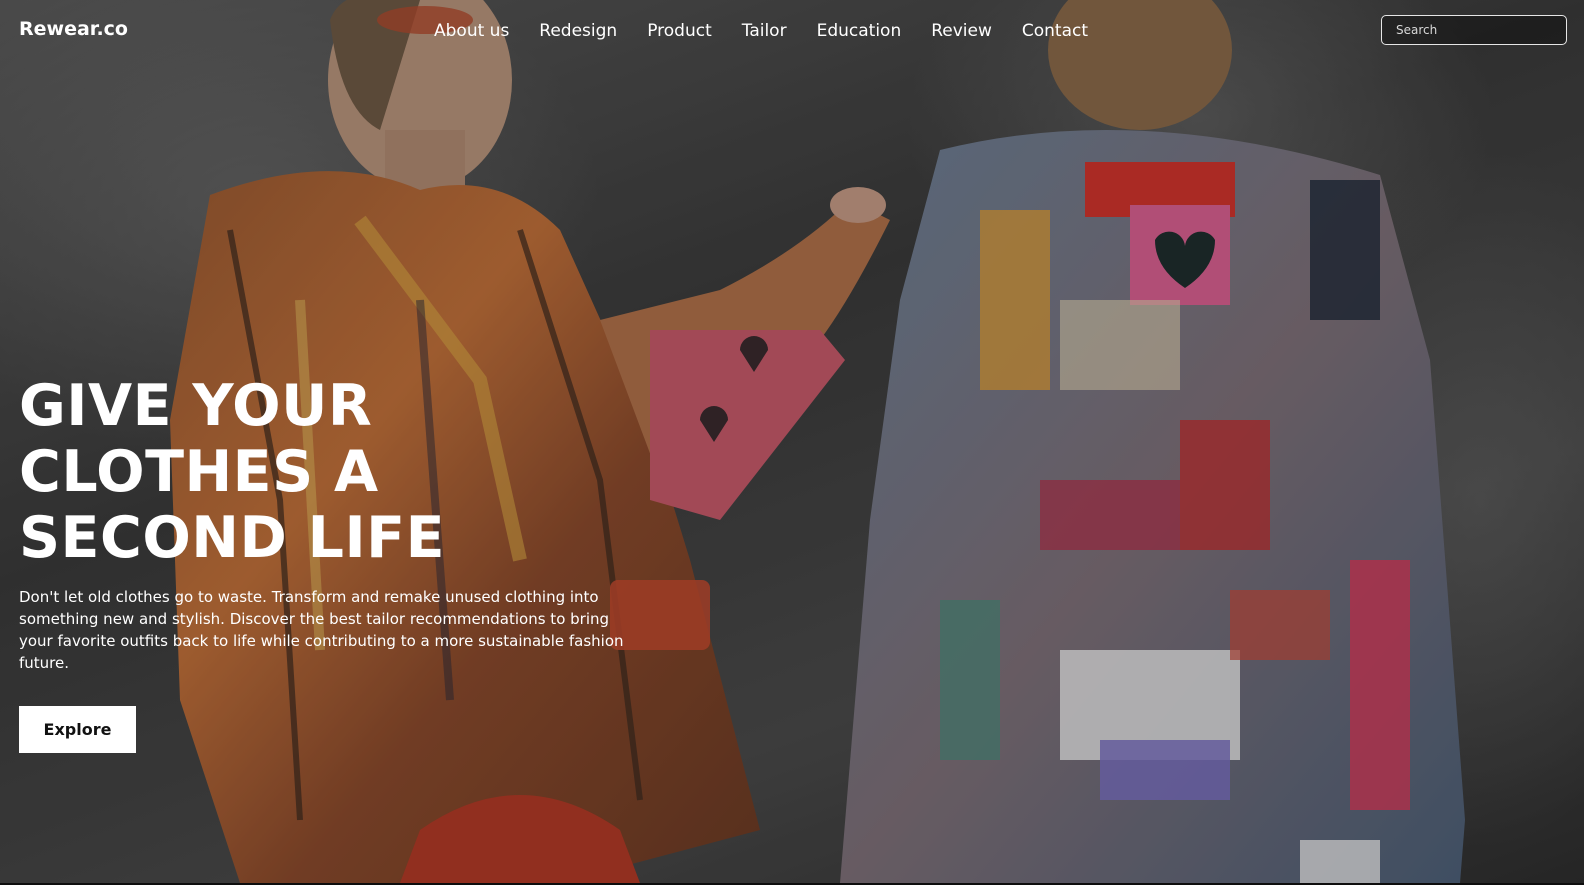  I want to click on nav-item-tailor: Tailor, so click(764, 31).